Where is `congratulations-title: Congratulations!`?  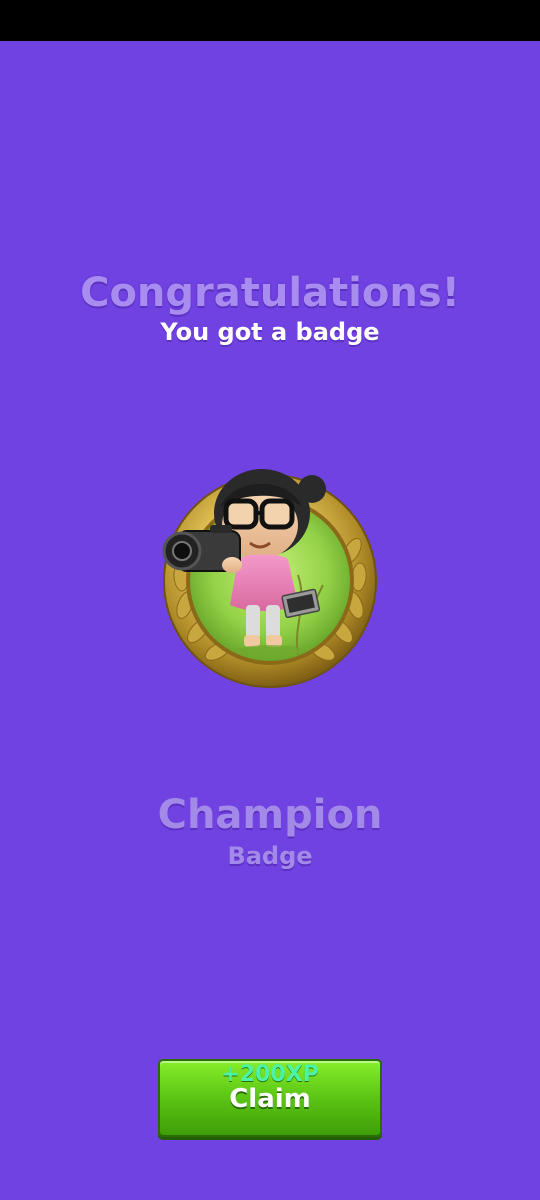
congratulations-title: Congratulations! is located at coordinates (270, 293).